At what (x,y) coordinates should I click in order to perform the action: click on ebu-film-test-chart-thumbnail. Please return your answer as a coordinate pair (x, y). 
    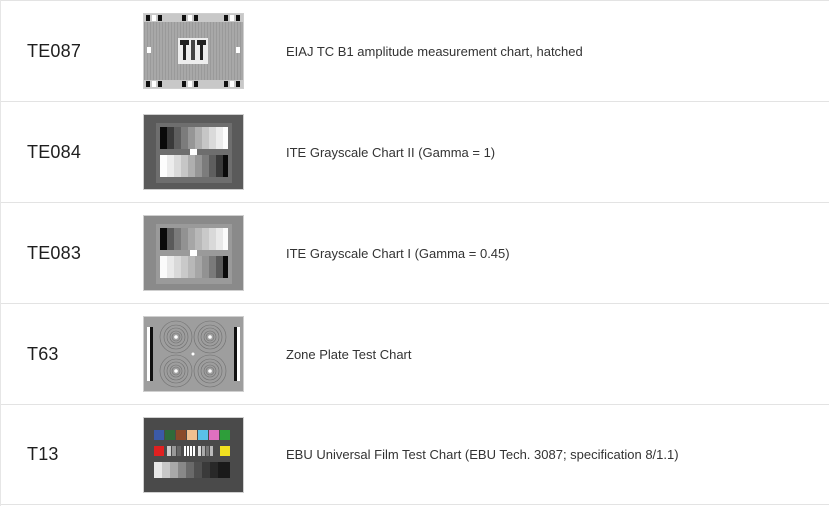
    Looking at the image, I should click on (193, 455).